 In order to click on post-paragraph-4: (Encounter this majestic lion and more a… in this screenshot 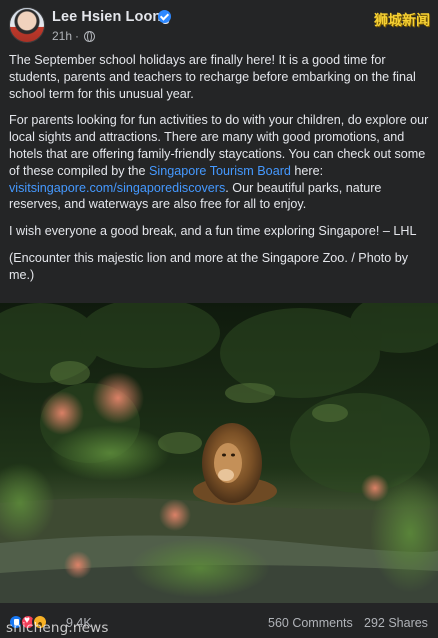, I will do `click(209, 266)`.